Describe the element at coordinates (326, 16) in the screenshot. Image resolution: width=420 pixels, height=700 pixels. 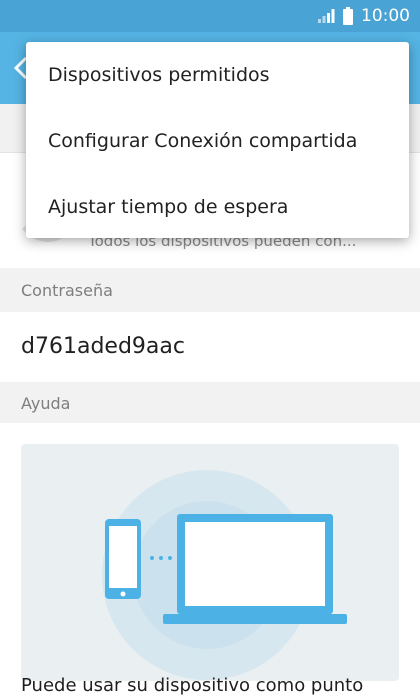
I see `signal-icon` at that location.